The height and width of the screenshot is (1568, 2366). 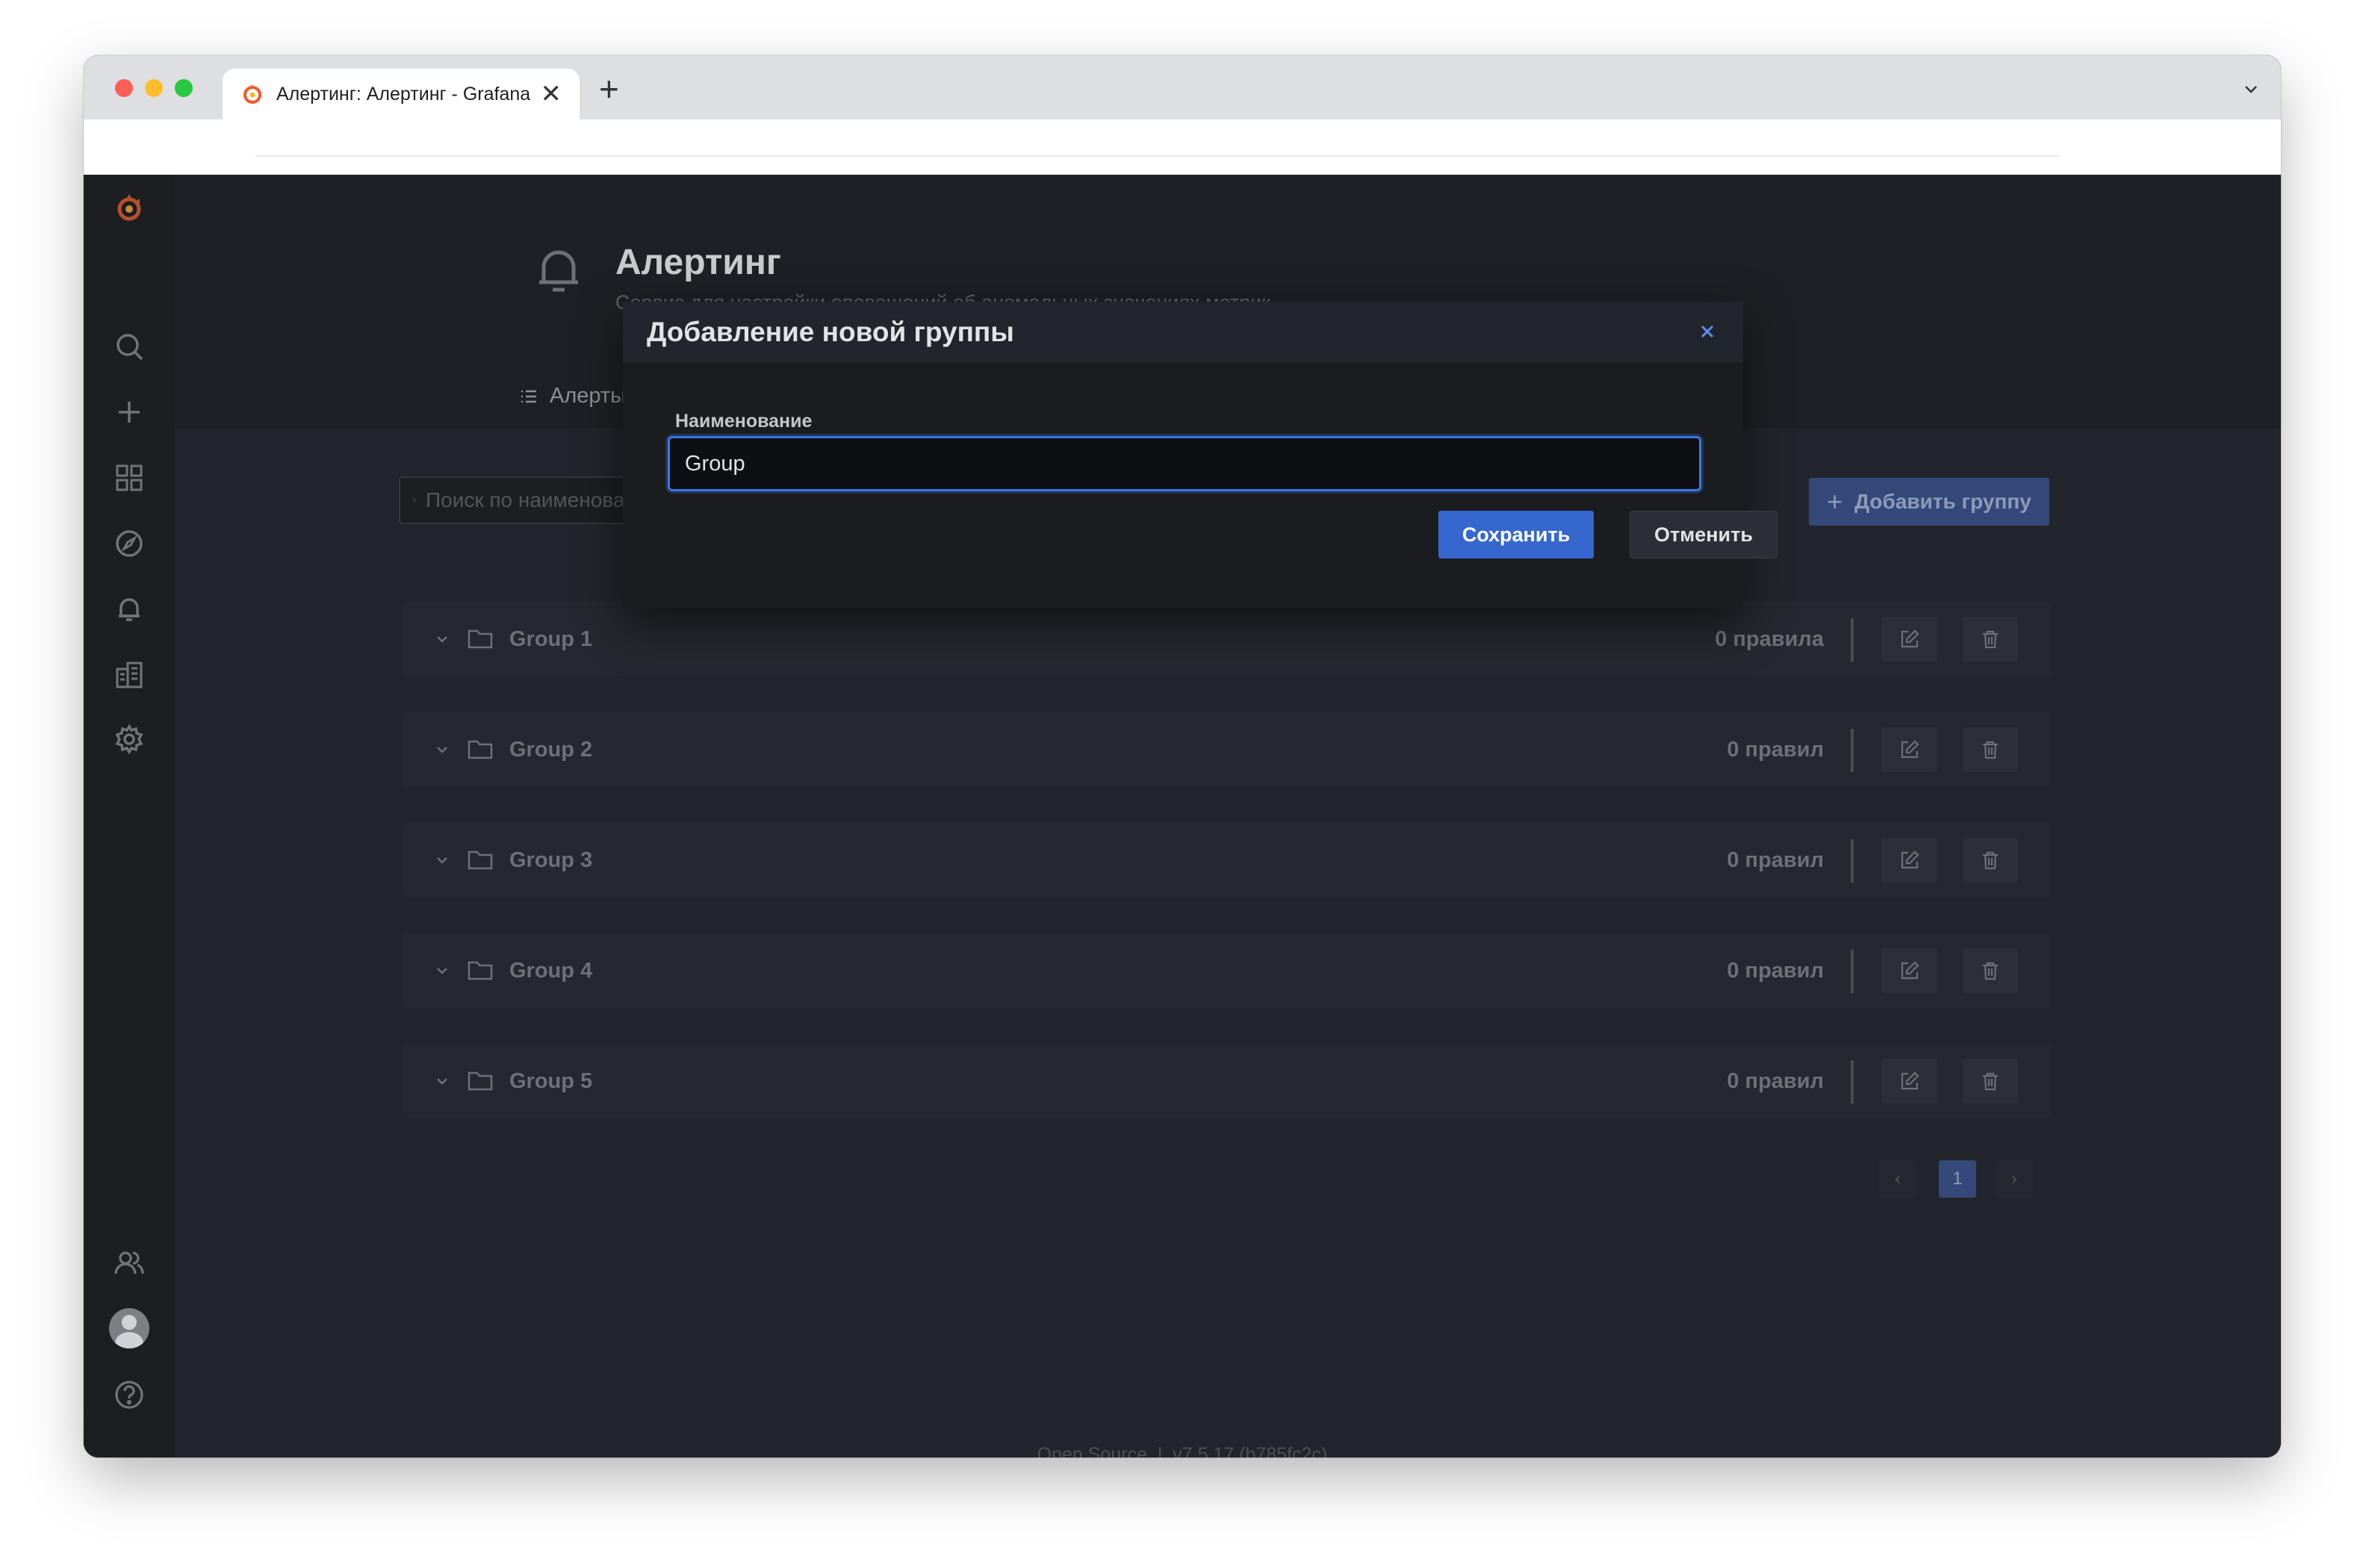 I want to click on browser-toolbar, so click(x=1182, y=147).